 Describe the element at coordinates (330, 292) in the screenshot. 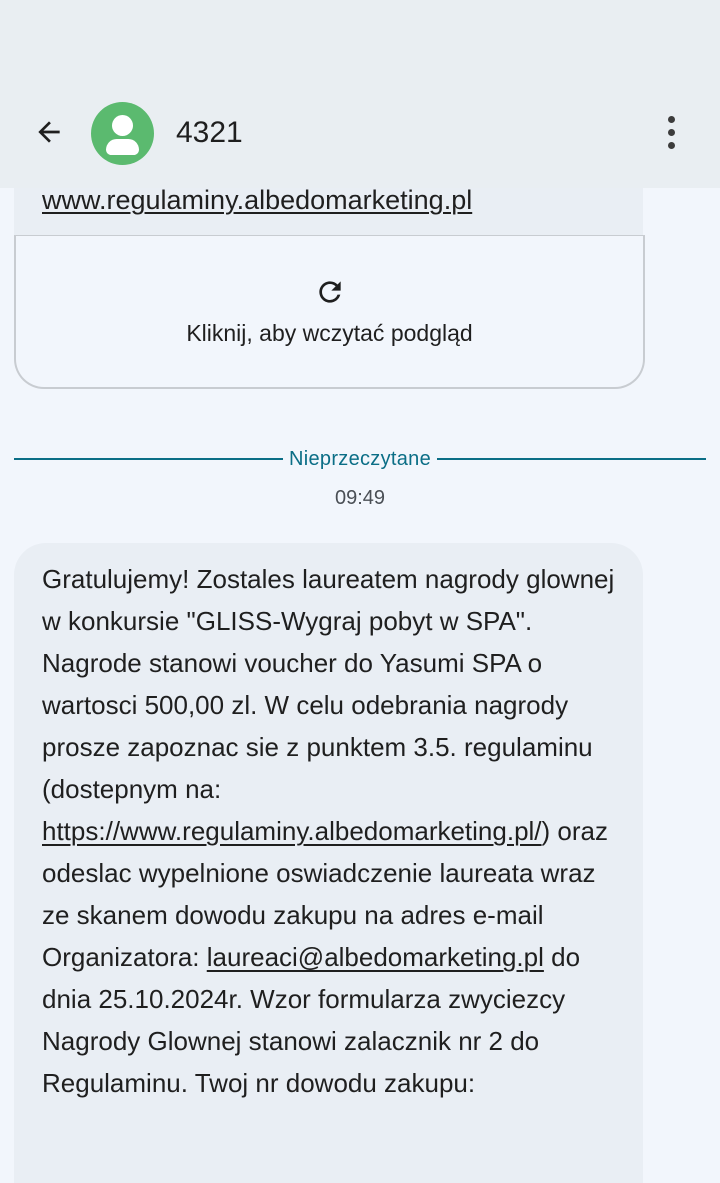

I see `refresh-icon` at that location.